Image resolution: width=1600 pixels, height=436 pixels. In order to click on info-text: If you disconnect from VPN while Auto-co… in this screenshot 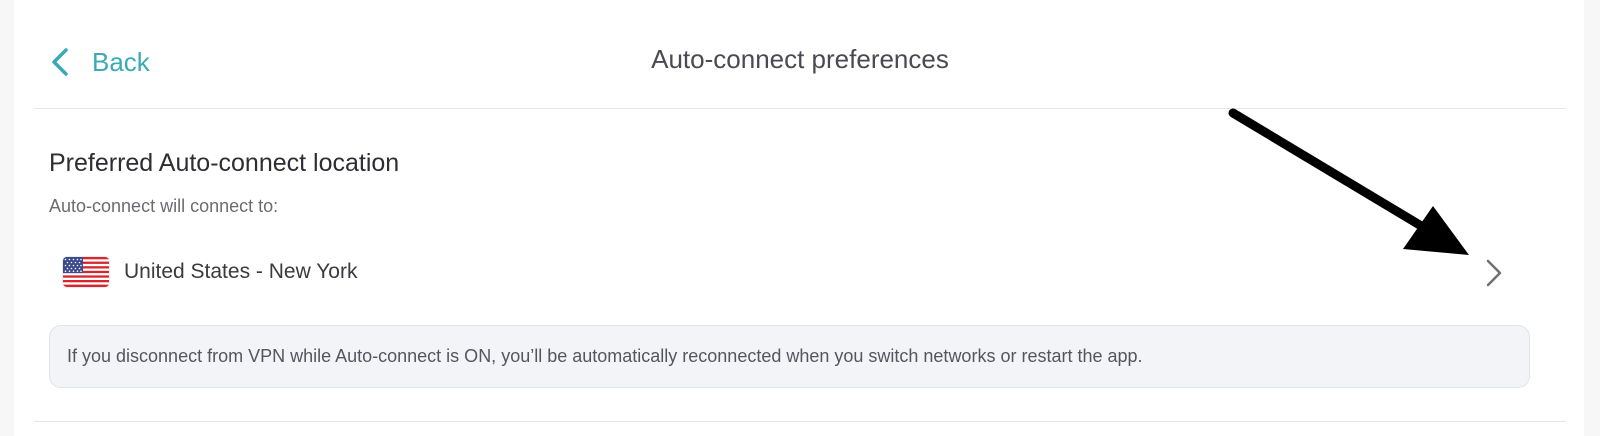, I will do `click(605, 356)`.